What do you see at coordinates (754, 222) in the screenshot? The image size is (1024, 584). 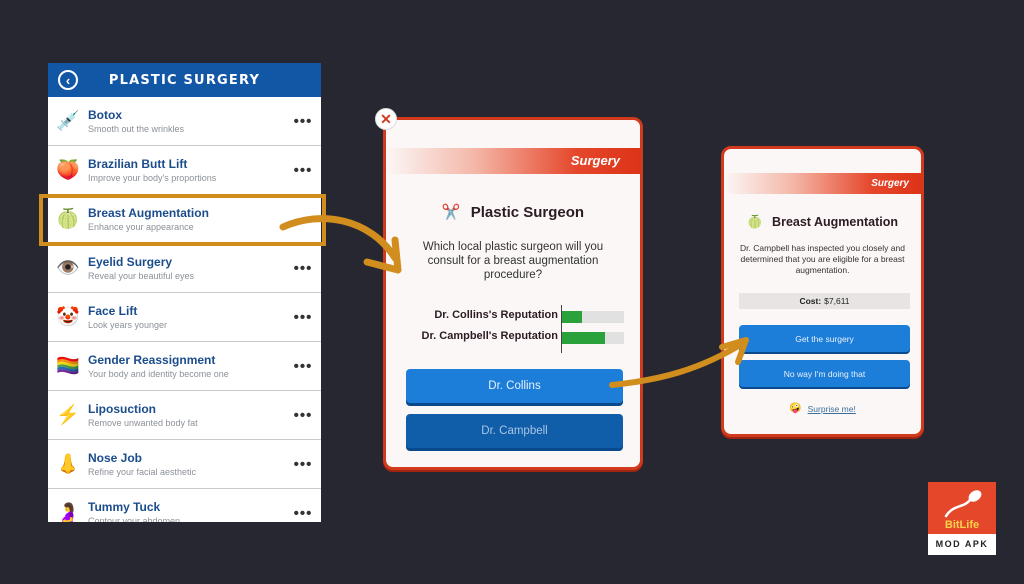 I see `melon-icon: 🍈` at bounding box center [754, 222].